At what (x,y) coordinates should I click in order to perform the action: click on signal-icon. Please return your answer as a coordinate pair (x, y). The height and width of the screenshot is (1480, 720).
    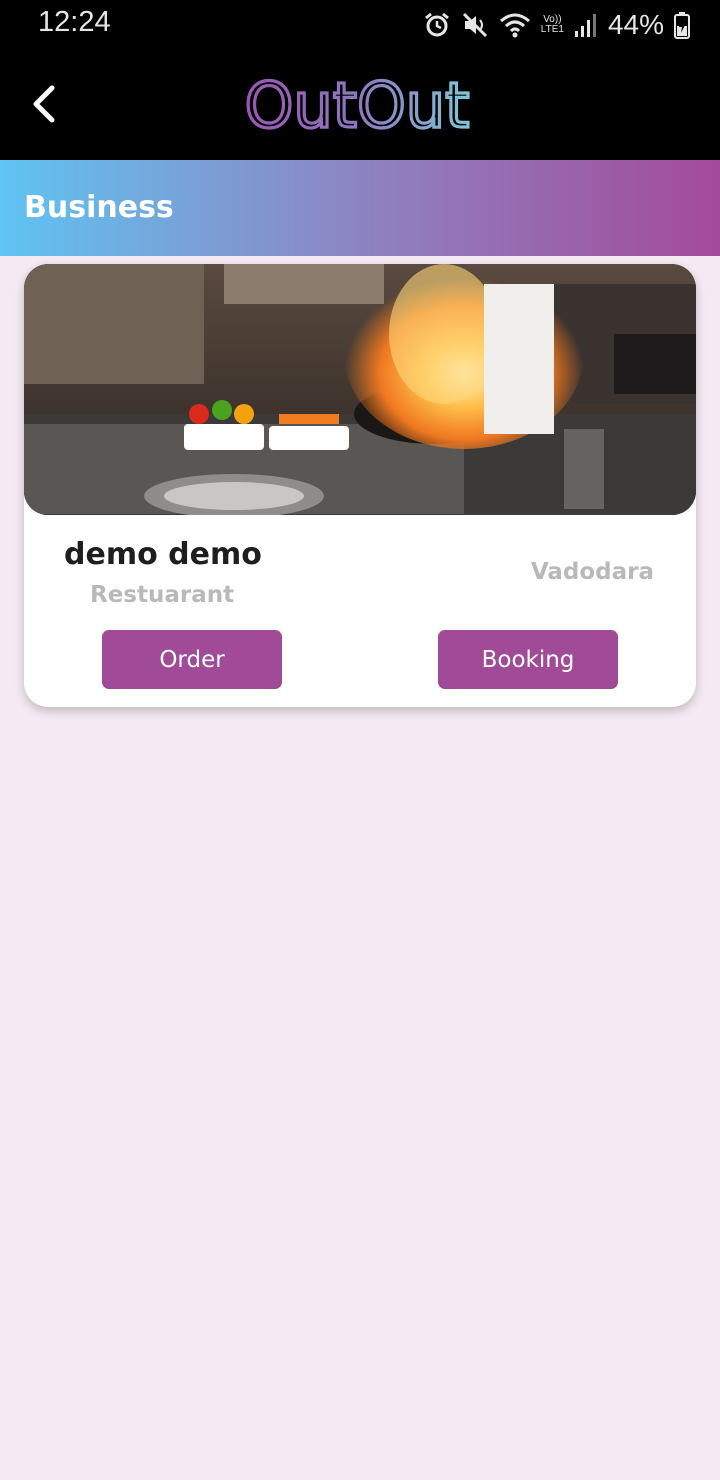
    Looking at the image, I should click on (585, 25).